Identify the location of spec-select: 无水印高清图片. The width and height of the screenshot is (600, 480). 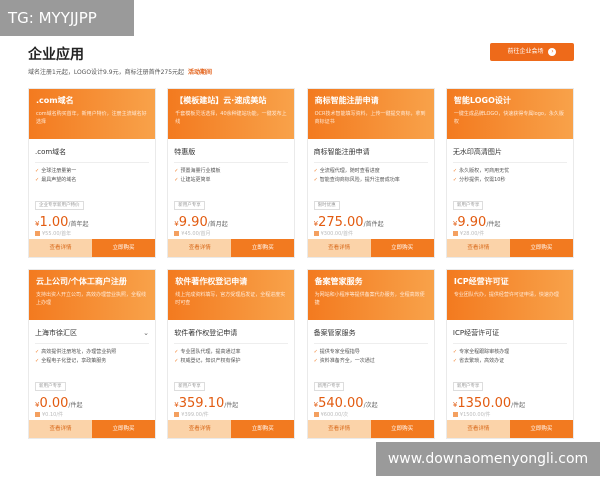
(509, 153).